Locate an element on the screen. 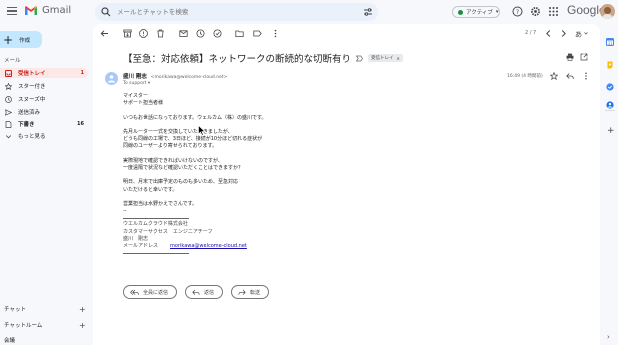 Image resolution: width=618 pixels, height=345 pixels. sidebar-chat: チャット + is located at coordinates (44, 309).